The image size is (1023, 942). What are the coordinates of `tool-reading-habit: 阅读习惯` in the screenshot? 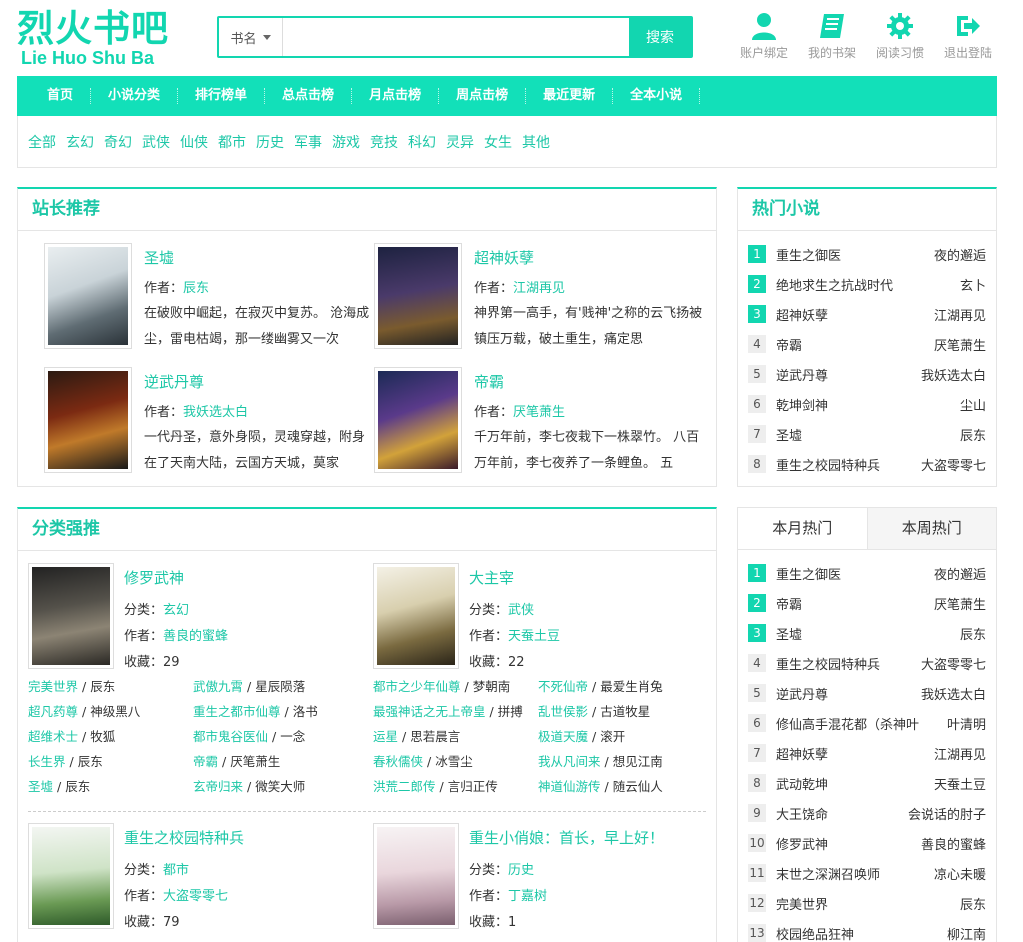 It's located at (900, 35).